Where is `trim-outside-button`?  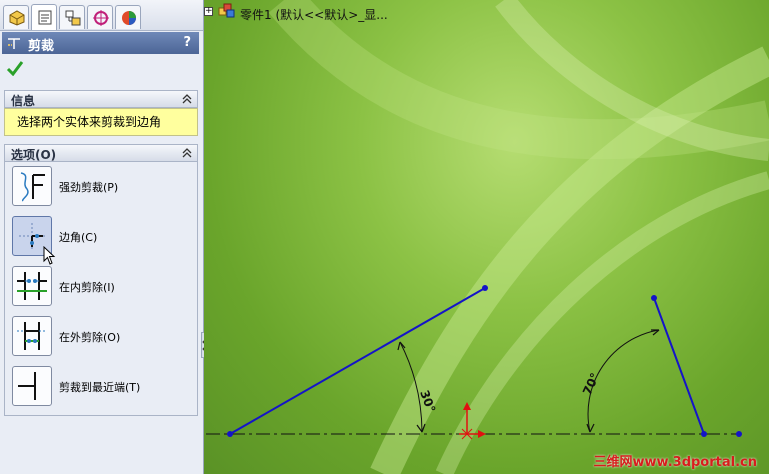 trim-outside-button is located at coordinates (32, 336).